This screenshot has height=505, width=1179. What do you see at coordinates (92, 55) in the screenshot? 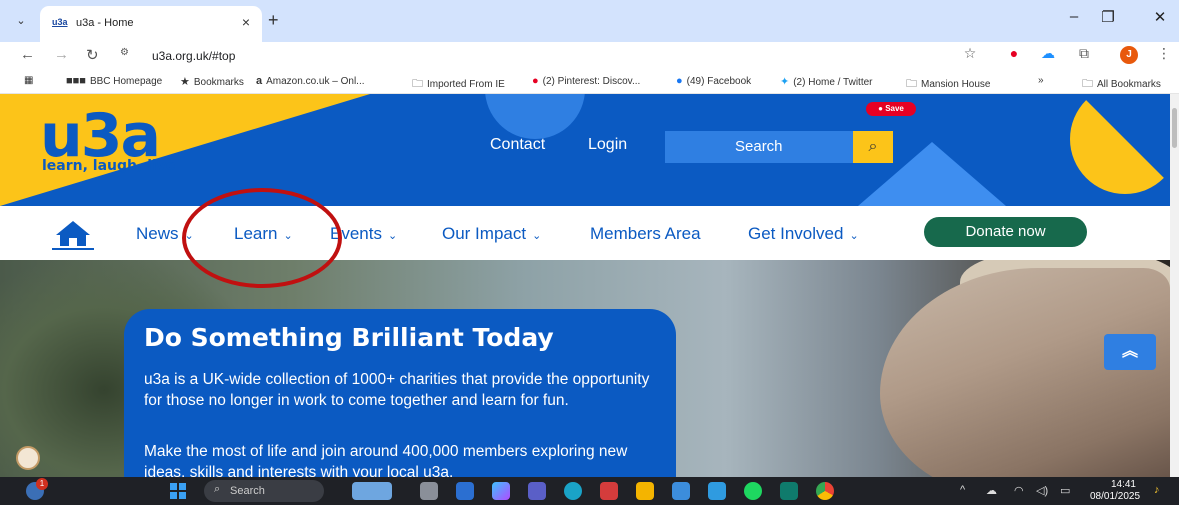
I see `reload-icon: ↻` at bounding box center [92, 55].